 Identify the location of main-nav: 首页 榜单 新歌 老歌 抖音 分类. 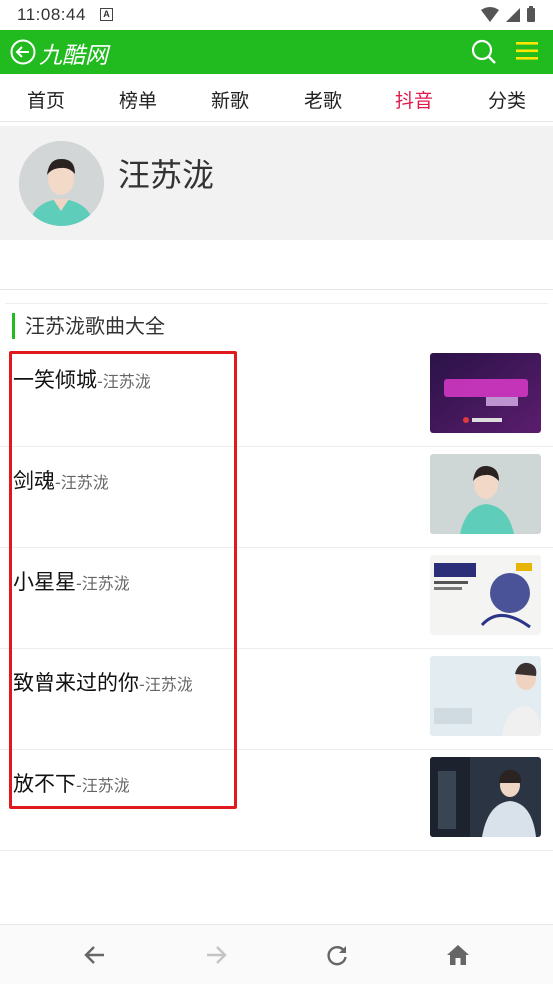
(276, 98).